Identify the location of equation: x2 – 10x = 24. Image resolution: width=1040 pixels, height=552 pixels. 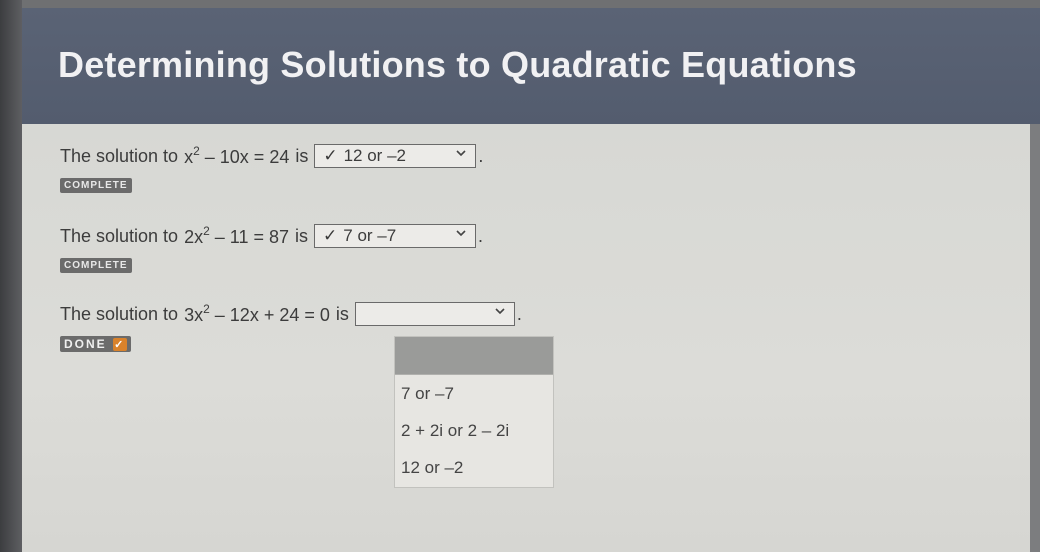
(237, 155).